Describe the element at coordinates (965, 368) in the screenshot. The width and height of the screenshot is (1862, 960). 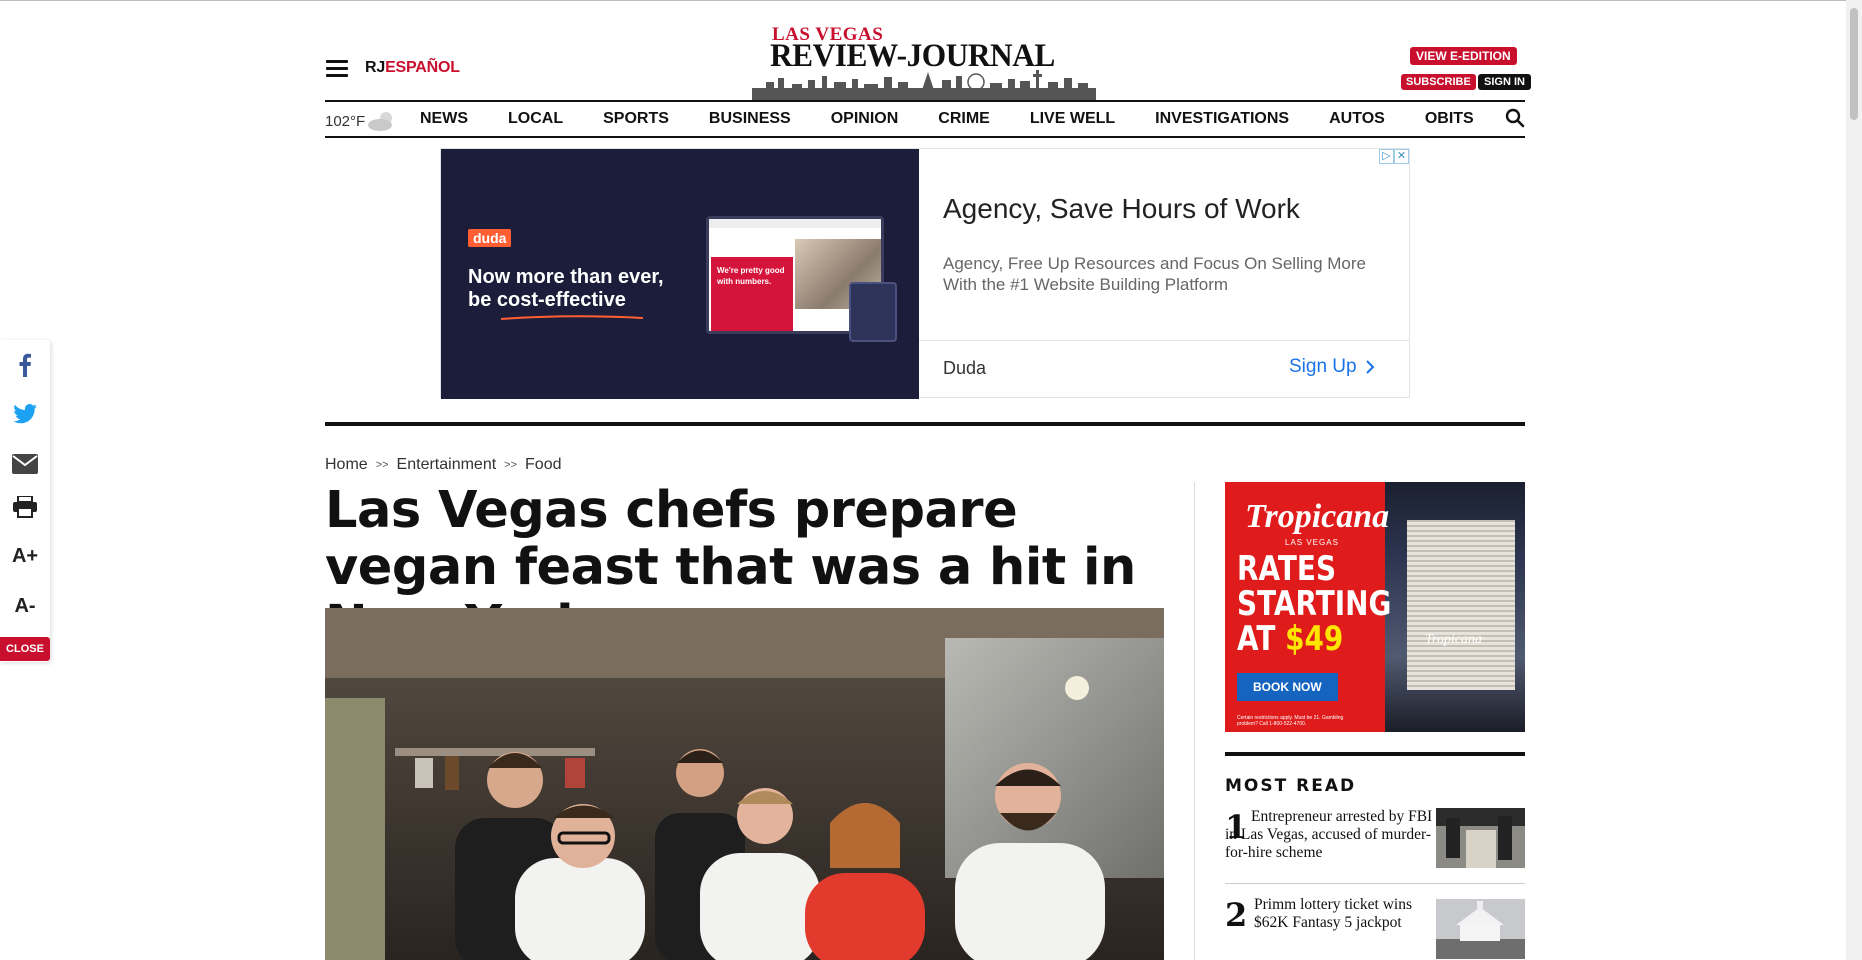
I see `ad-brand: Duda` at that location.